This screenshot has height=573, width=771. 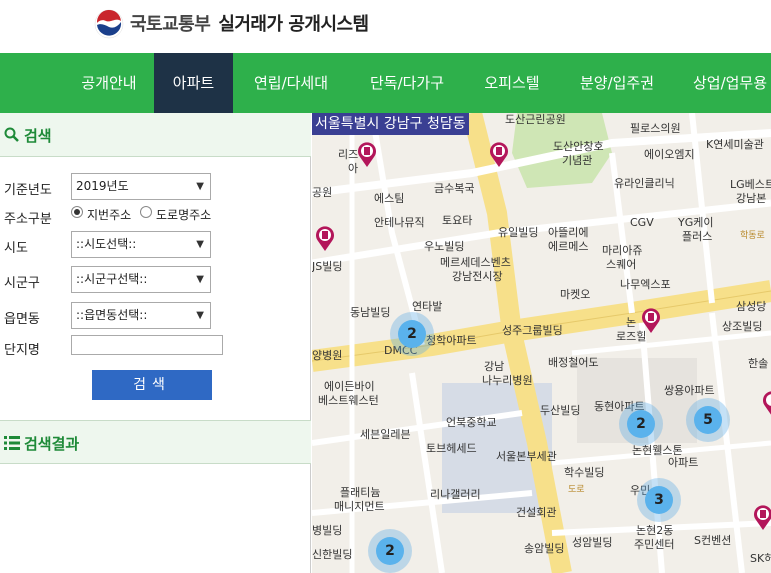 What do you see at coordinates (683, 462) in the screenshot?
I see `map-label: 아파트` at bounding box center [683, 462].